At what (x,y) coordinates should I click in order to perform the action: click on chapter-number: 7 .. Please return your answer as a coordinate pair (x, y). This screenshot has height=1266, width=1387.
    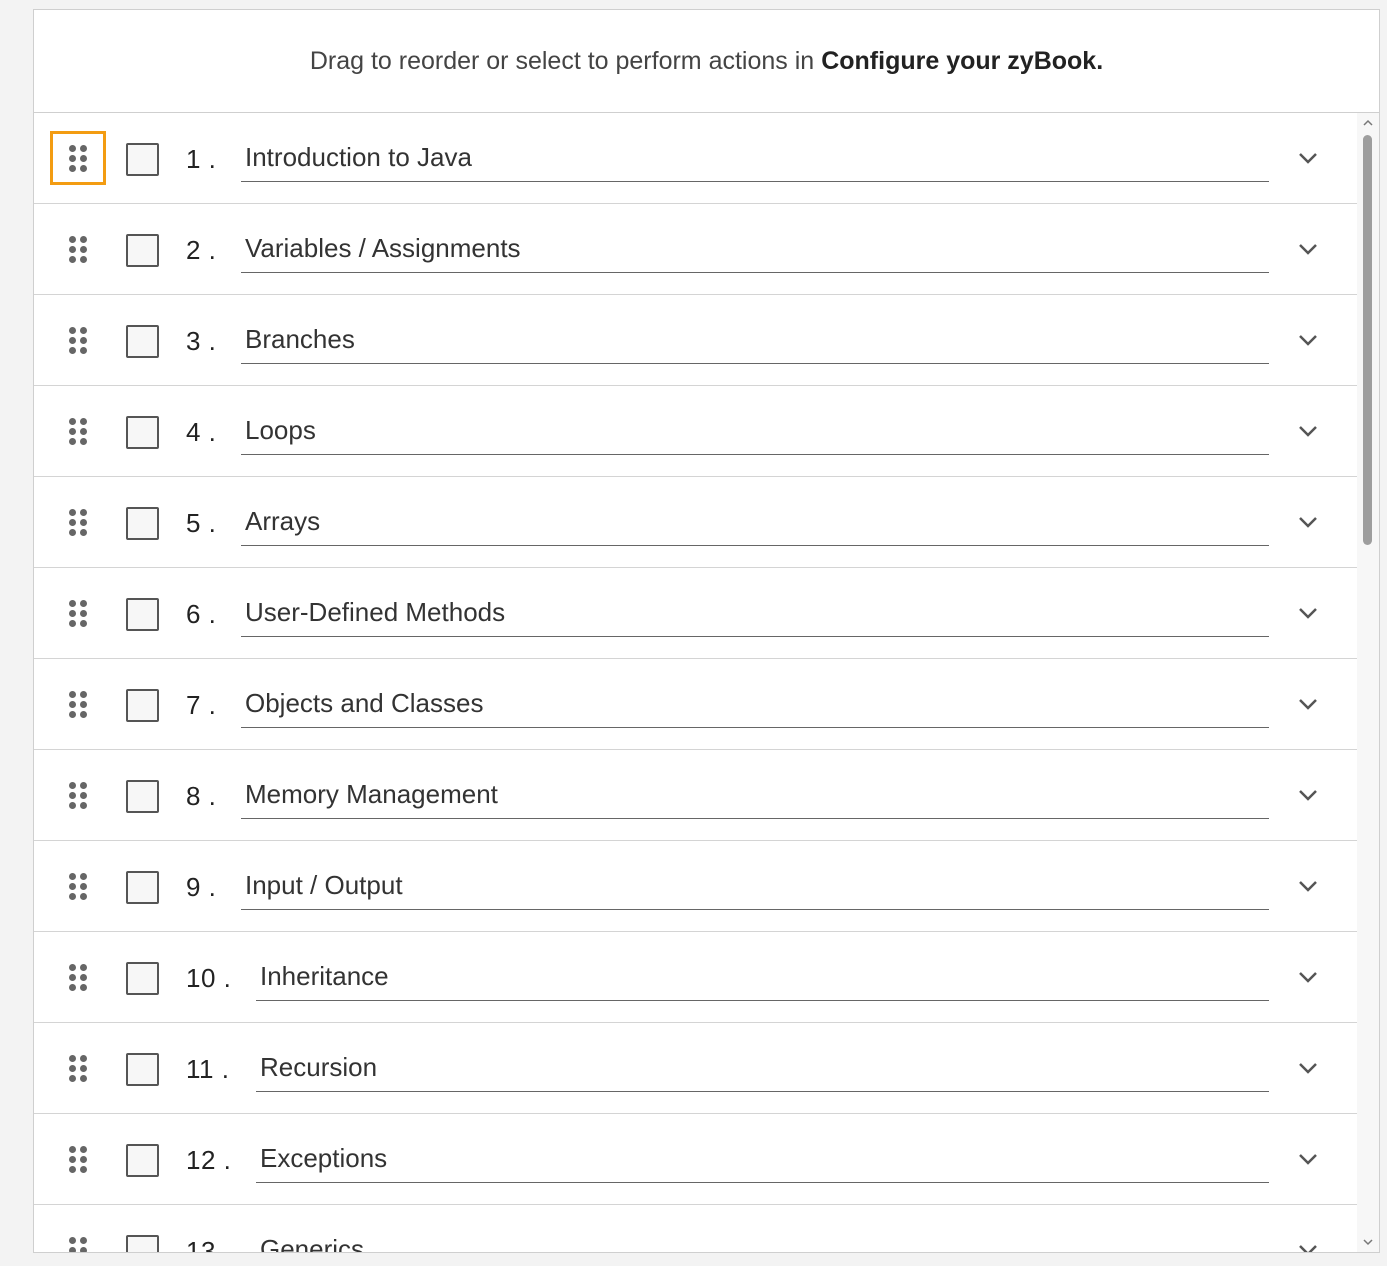
    Looking at the image, I should click on (201, 705).